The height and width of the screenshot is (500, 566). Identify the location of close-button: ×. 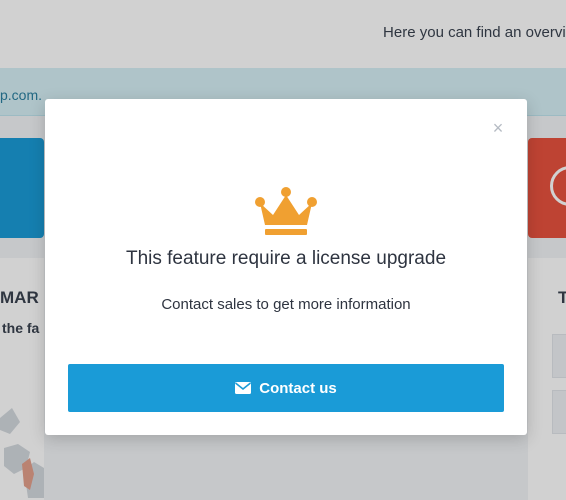
(498, 128).